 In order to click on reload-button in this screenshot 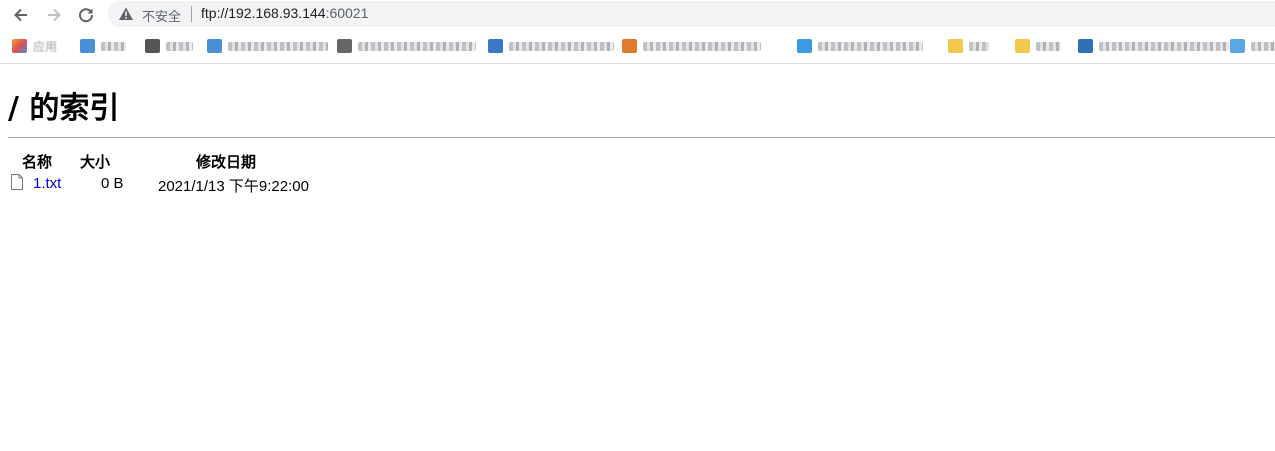, I will do `click(86, 15)`.